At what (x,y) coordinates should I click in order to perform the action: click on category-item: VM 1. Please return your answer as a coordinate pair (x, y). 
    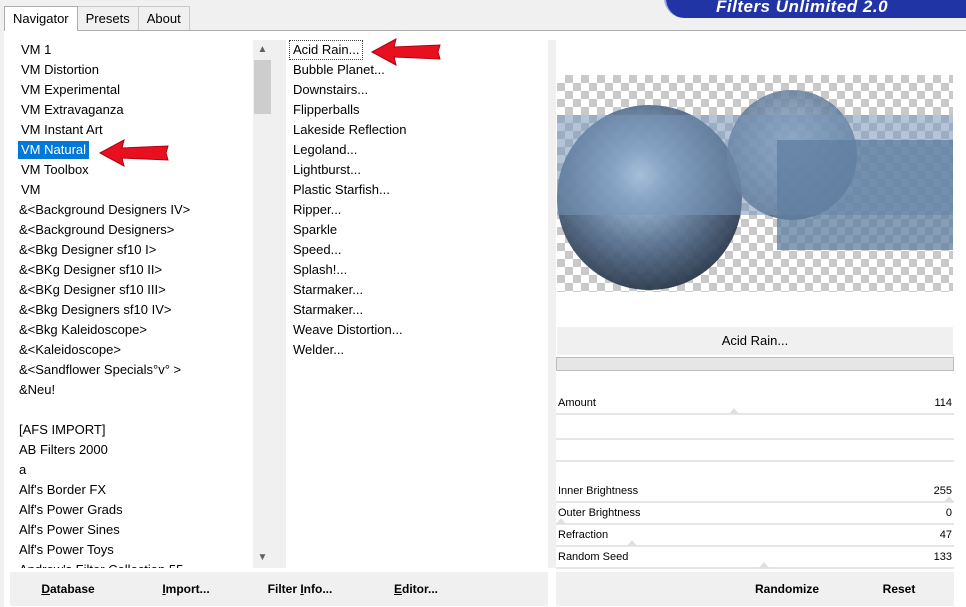
    Looking at the image, I should click on (36, 50).